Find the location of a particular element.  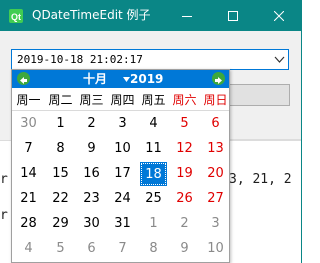

calendar-day: 12 is located at coordinates (184, 149).